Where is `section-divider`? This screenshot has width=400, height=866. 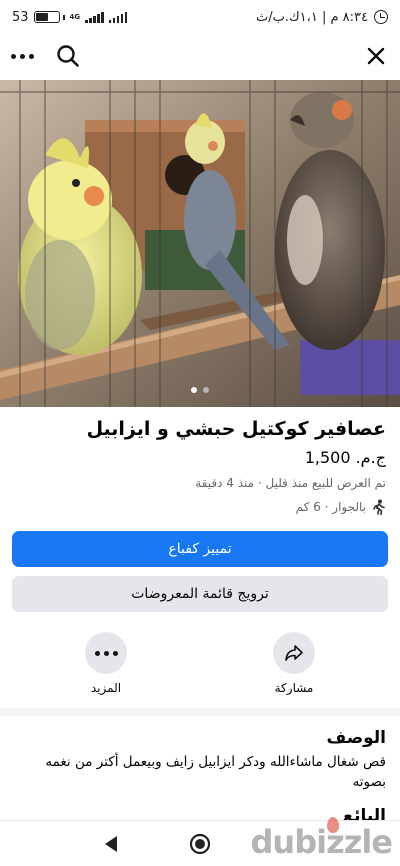 section-divider is located at coordinates (200, 712).